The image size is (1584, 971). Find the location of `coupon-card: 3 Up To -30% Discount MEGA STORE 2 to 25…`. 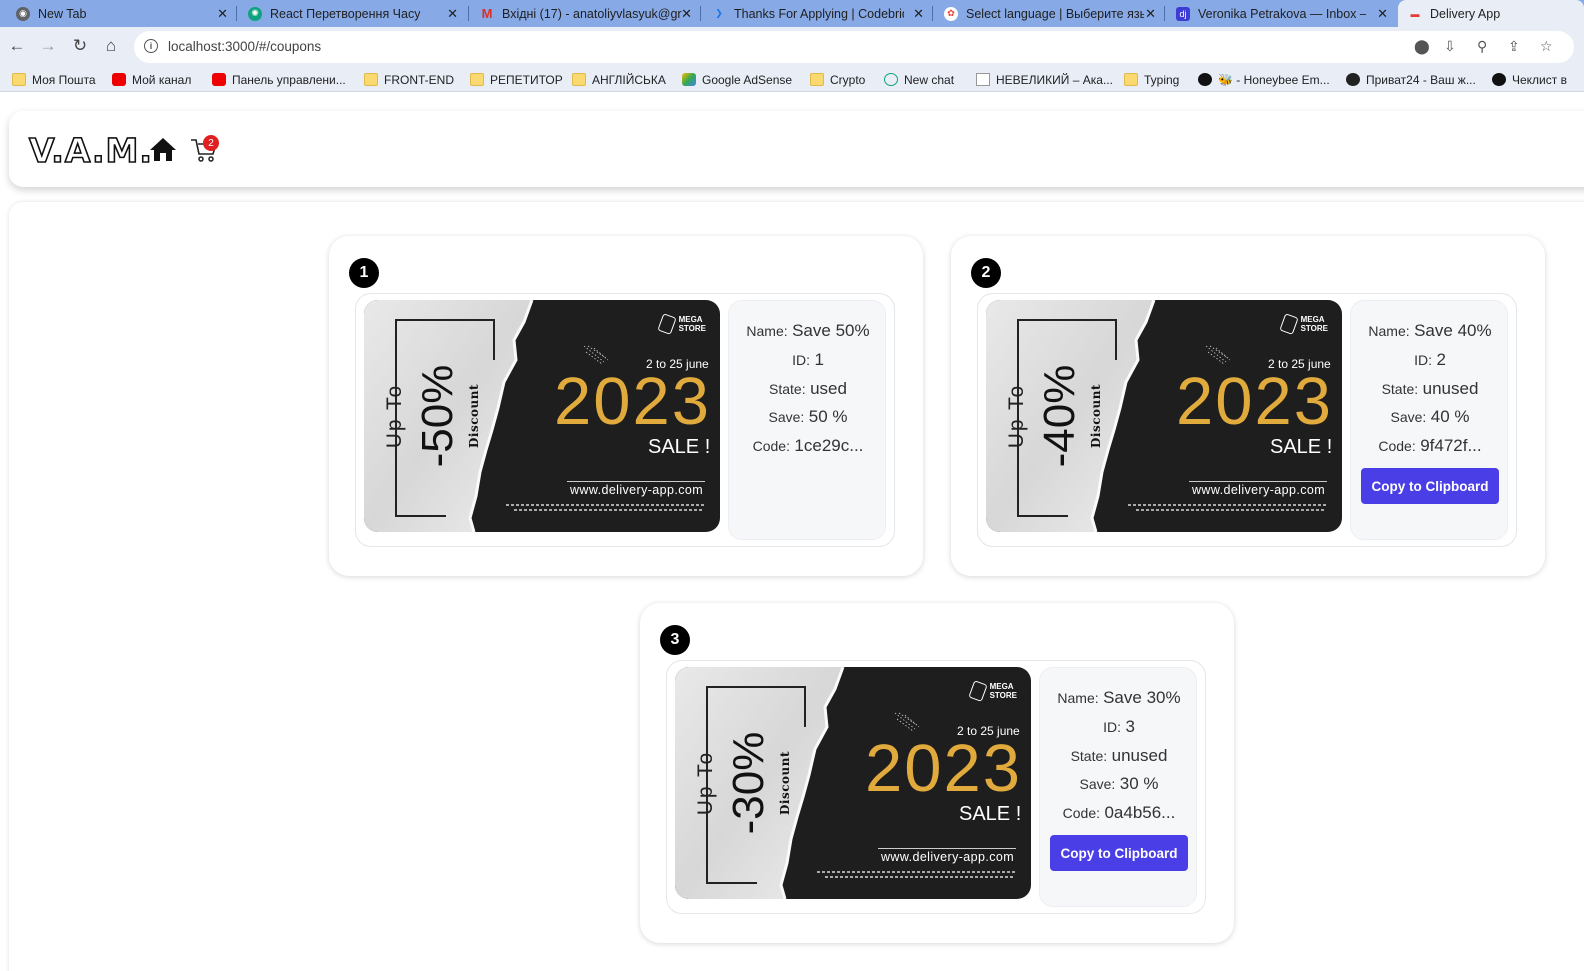

coupon-card: 3 Up To -30% Discount MEGA STORE 2 to 25… is located at coordinates (937, 773).